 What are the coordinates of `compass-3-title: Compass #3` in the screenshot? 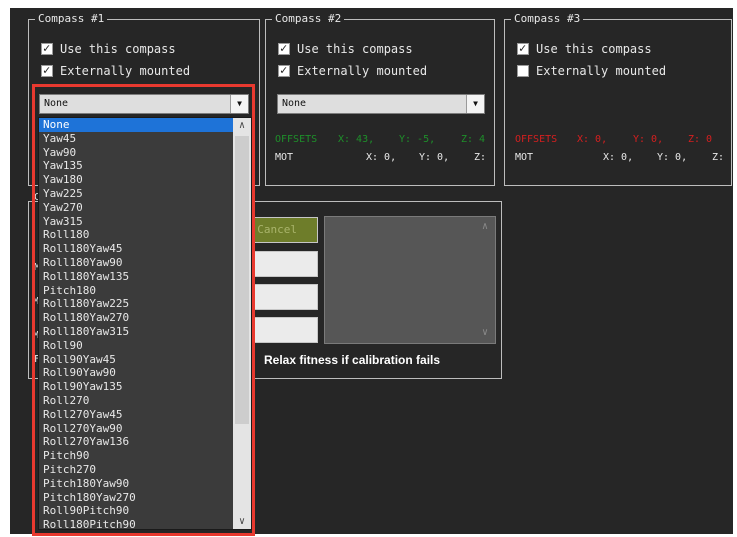 It's located at (547, 19).